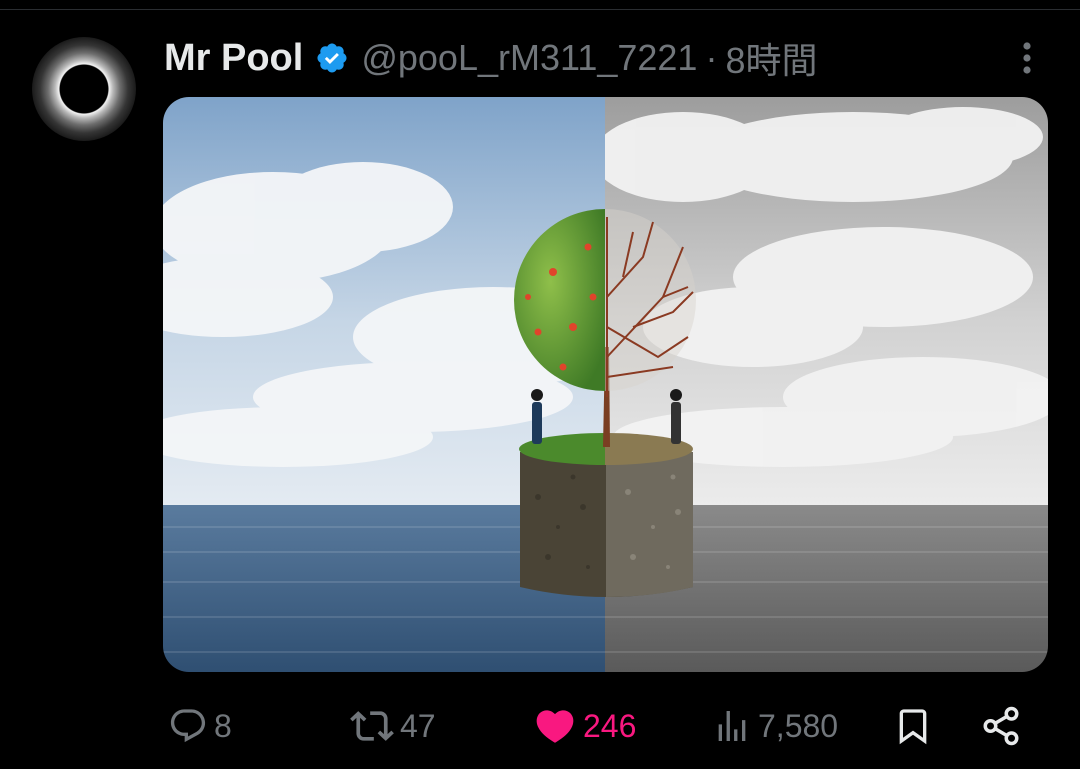  What do you see at coordinates (223, 725) in the screenshot?
I see `reply-count: 8` at bounding box center [223, 725].